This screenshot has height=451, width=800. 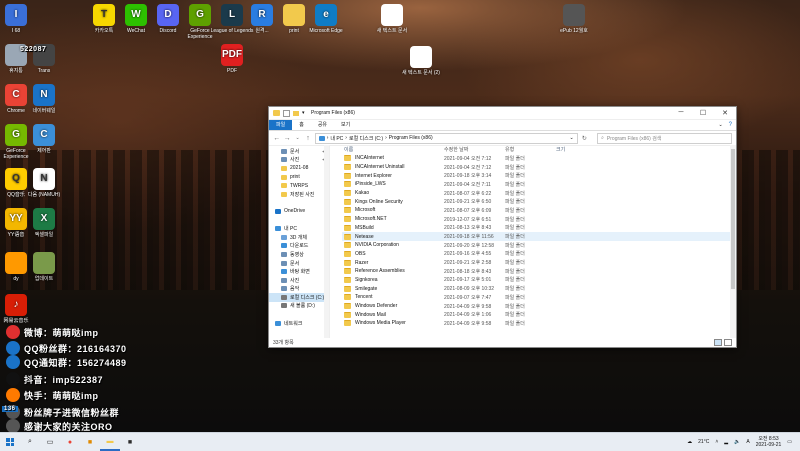 What do you see at coordinates (232, 59) in the screenshot?
I see `desktop-icon: PDF PDF` at bounding box center [232, 59].